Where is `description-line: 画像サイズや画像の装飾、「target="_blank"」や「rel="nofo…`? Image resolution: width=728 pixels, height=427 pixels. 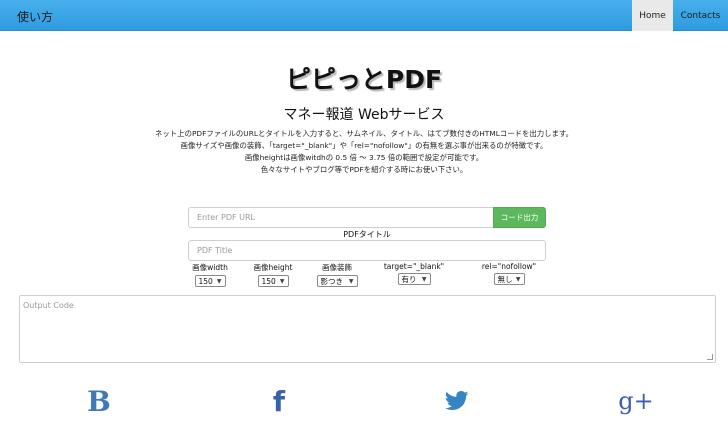 description-line: 画像サイズや画像の装飾、「target="_blank"」や「rel="nofo… is located at coordinates (364, 145).